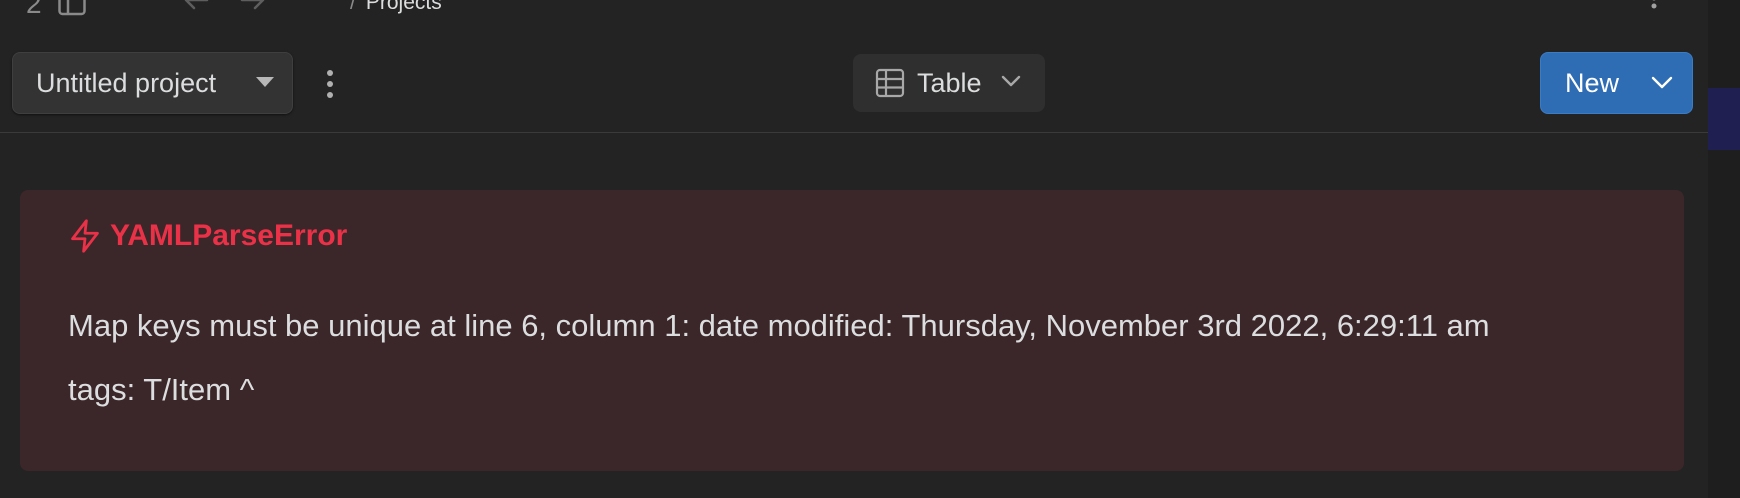  I want to click on caret-down-icon, so click(265, 82).